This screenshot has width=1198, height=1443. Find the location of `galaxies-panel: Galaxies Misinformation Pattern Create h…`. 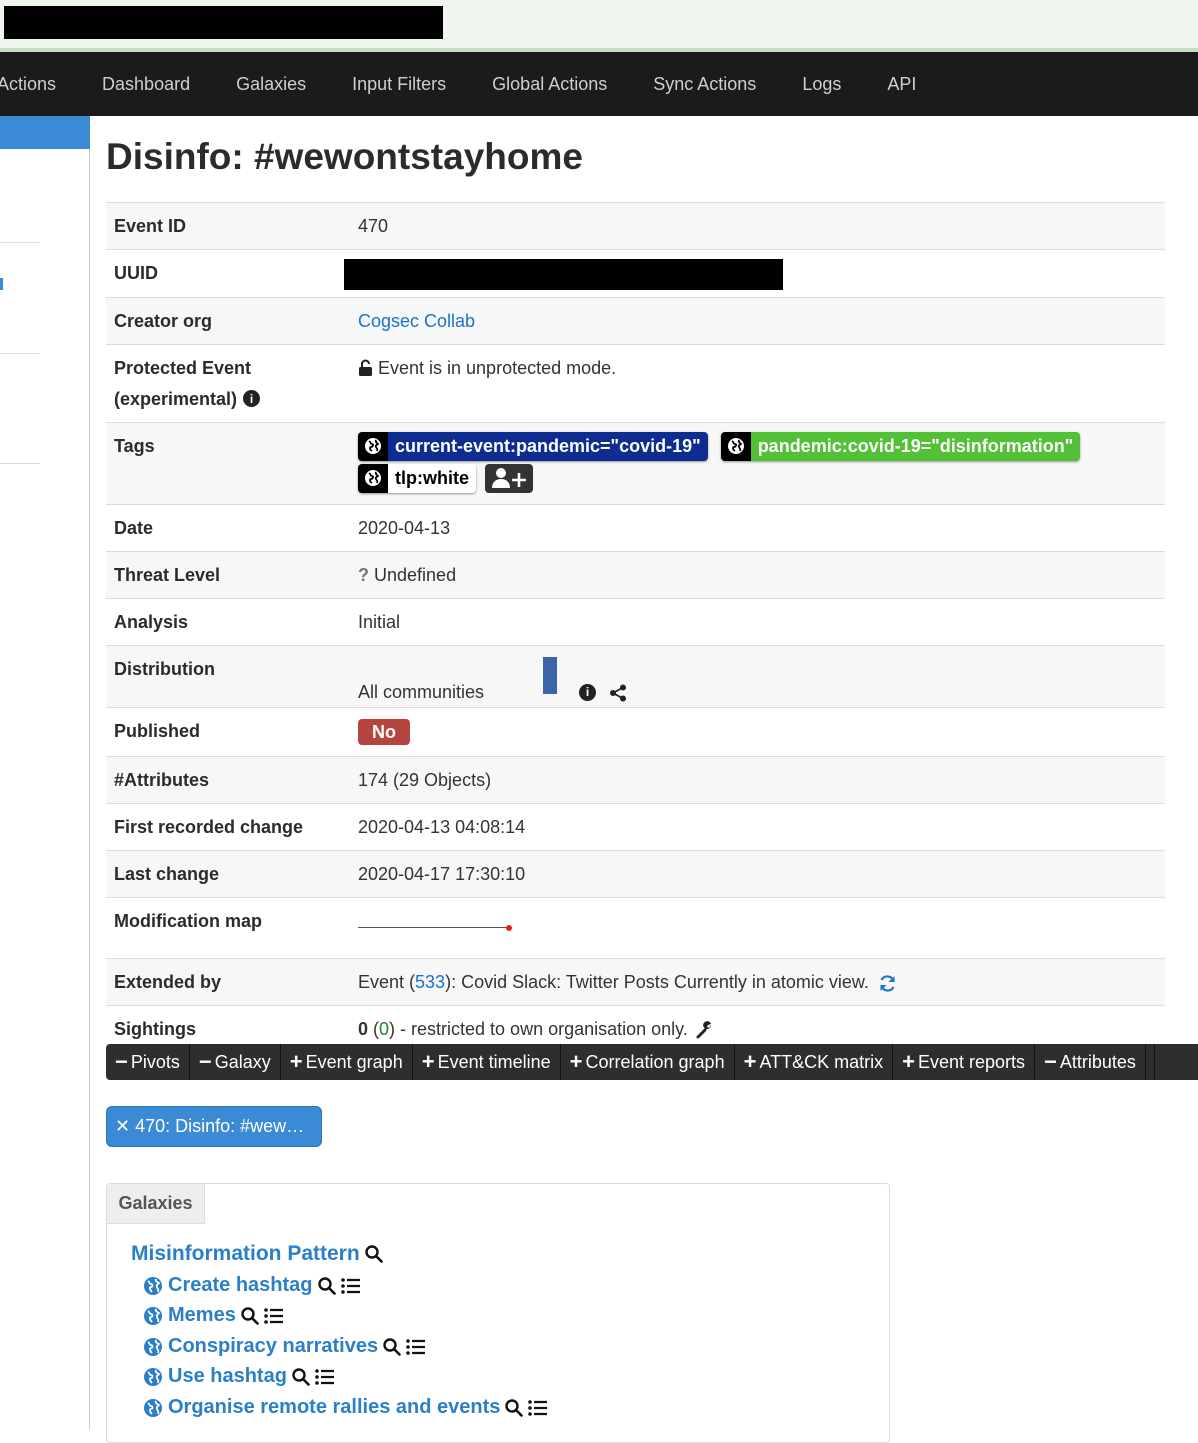

galaxies-panel: Galaxies Misinformation Pattern Create h… is located at coordinates (498, 1313).